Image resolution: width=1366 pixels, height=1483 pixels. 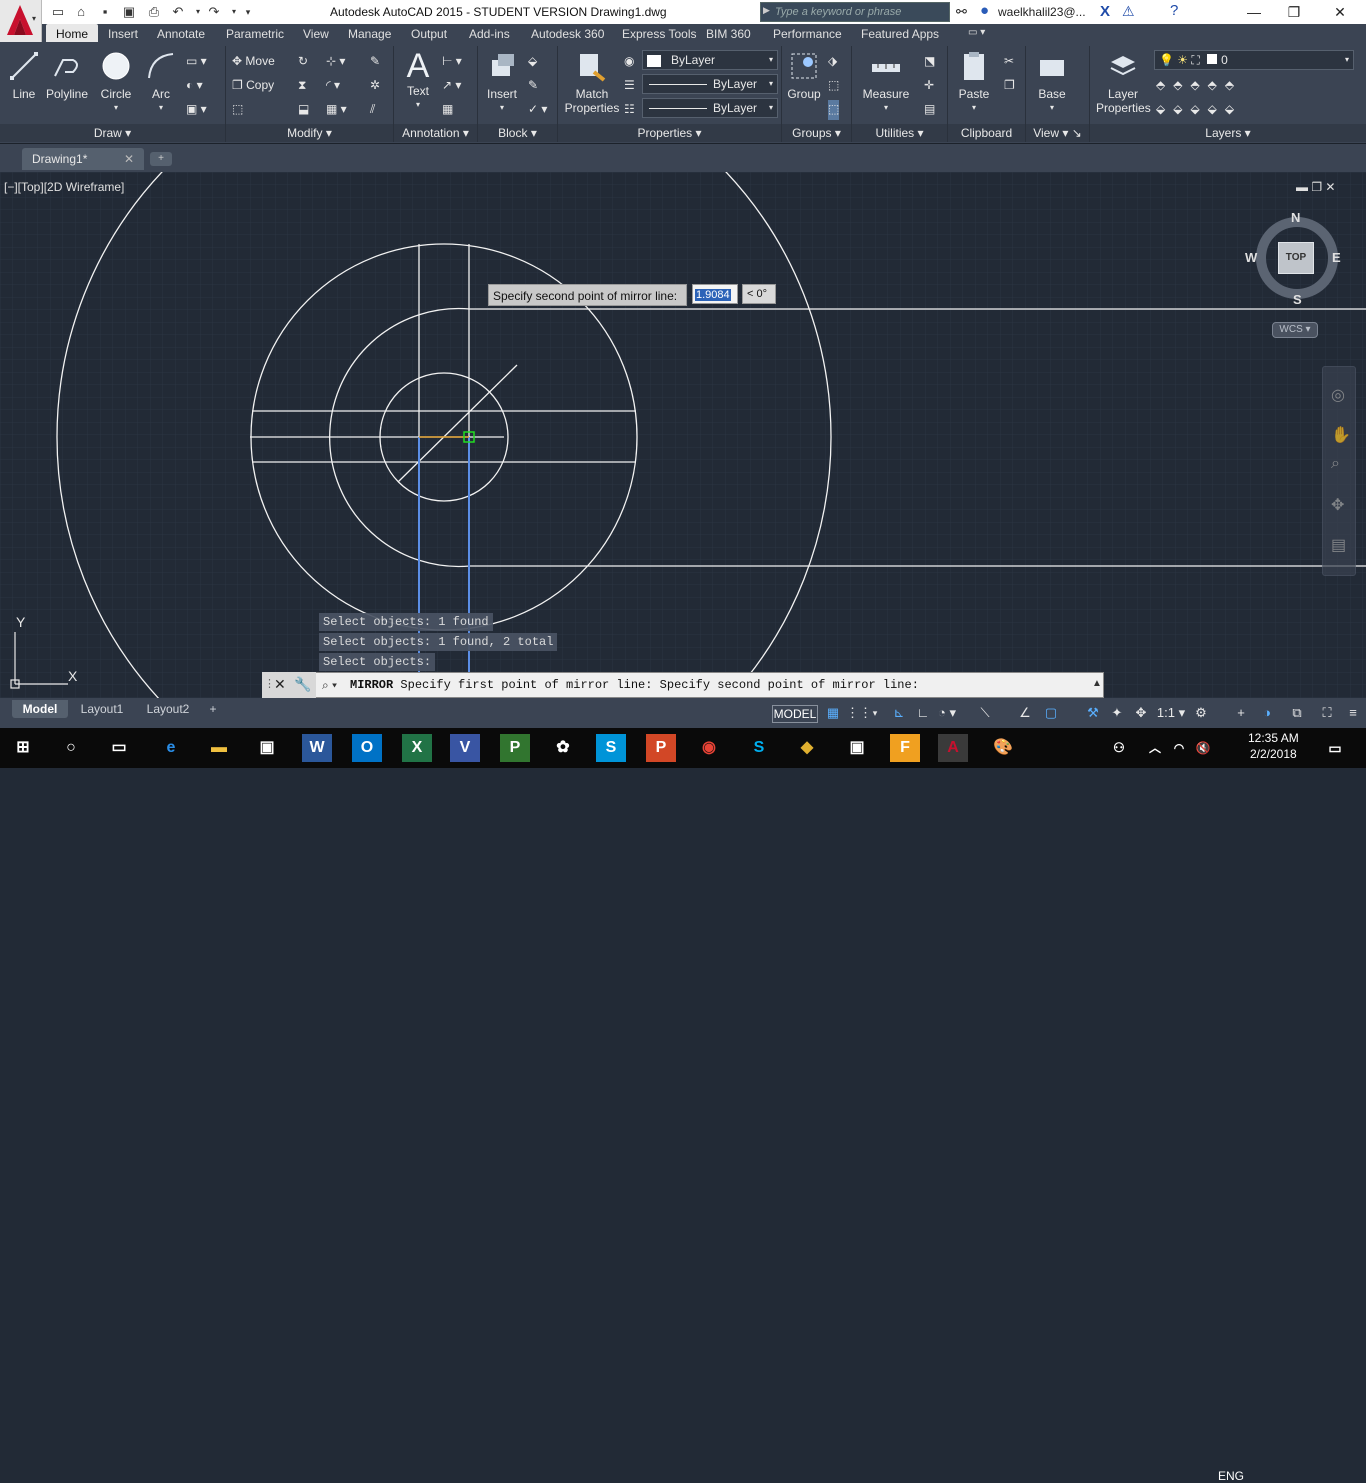 I want to click on redo-icon: ↷, so click(x=214, y=12).